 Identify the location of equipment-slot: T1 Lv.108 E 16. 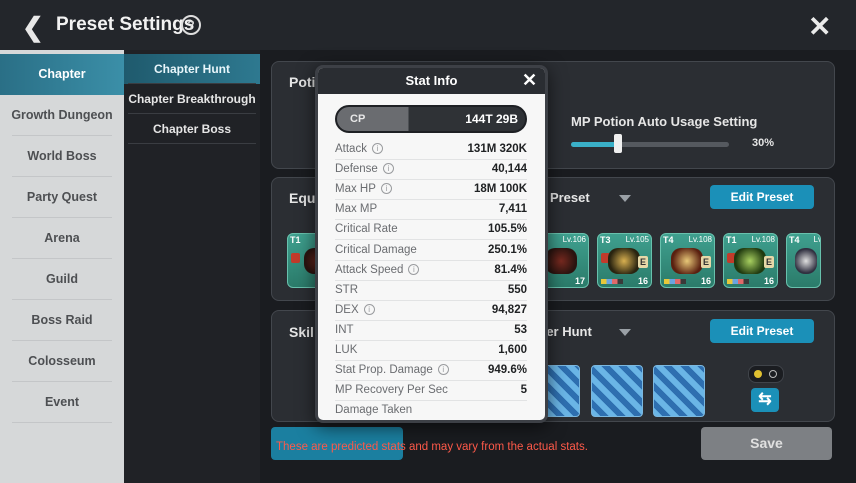
(750, 260).